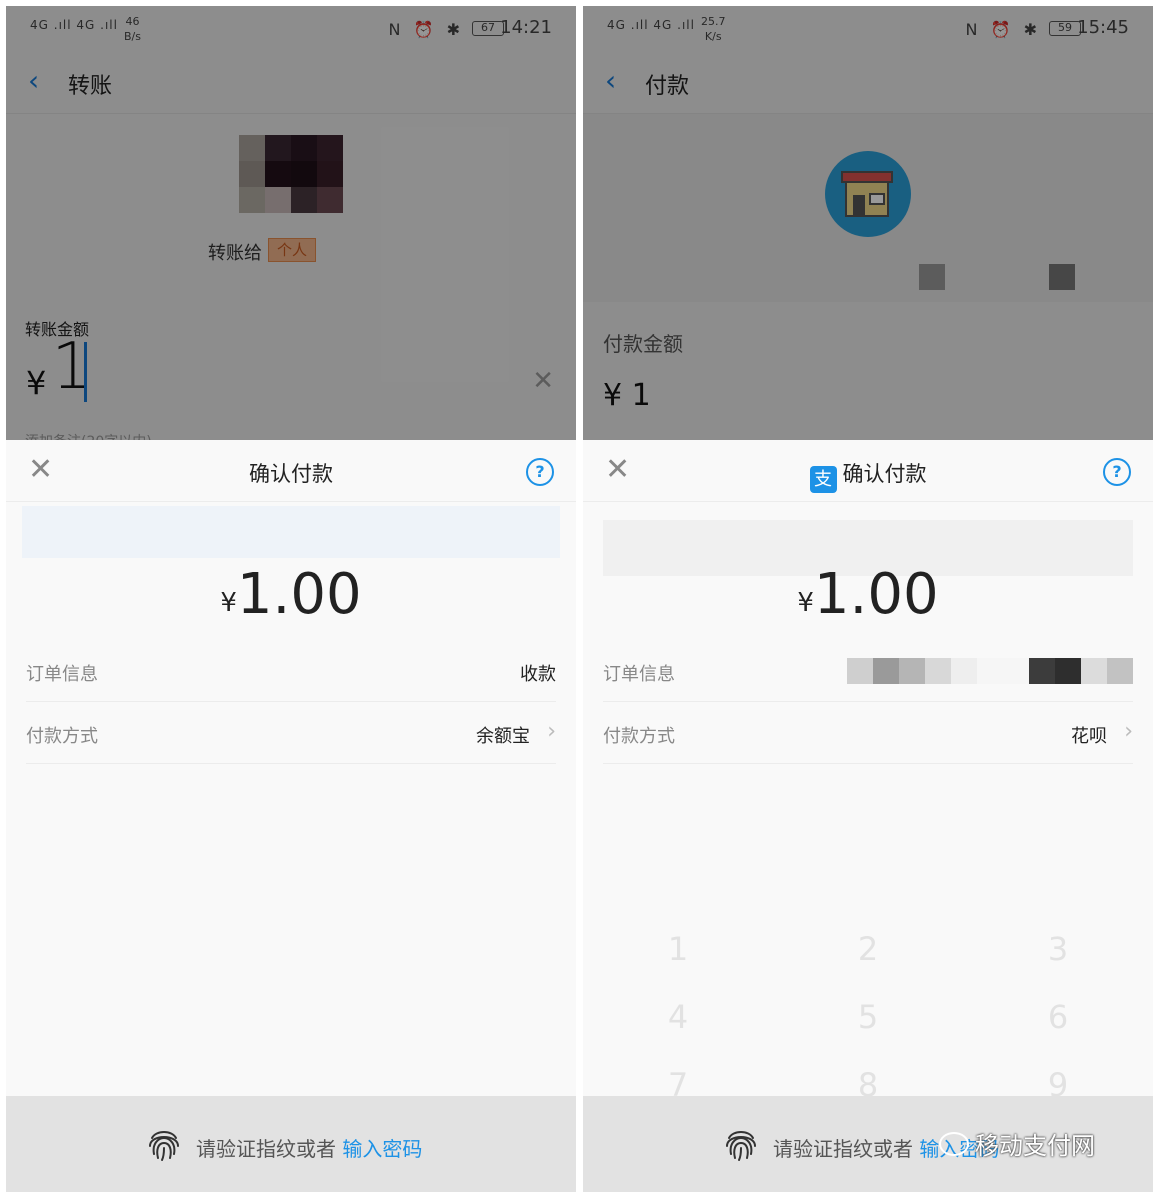 This screenshot has width=1159, height=1198. Describe the element at coordinates (678, 1017) in the screenshot. I see `key-4: 4` at that location.